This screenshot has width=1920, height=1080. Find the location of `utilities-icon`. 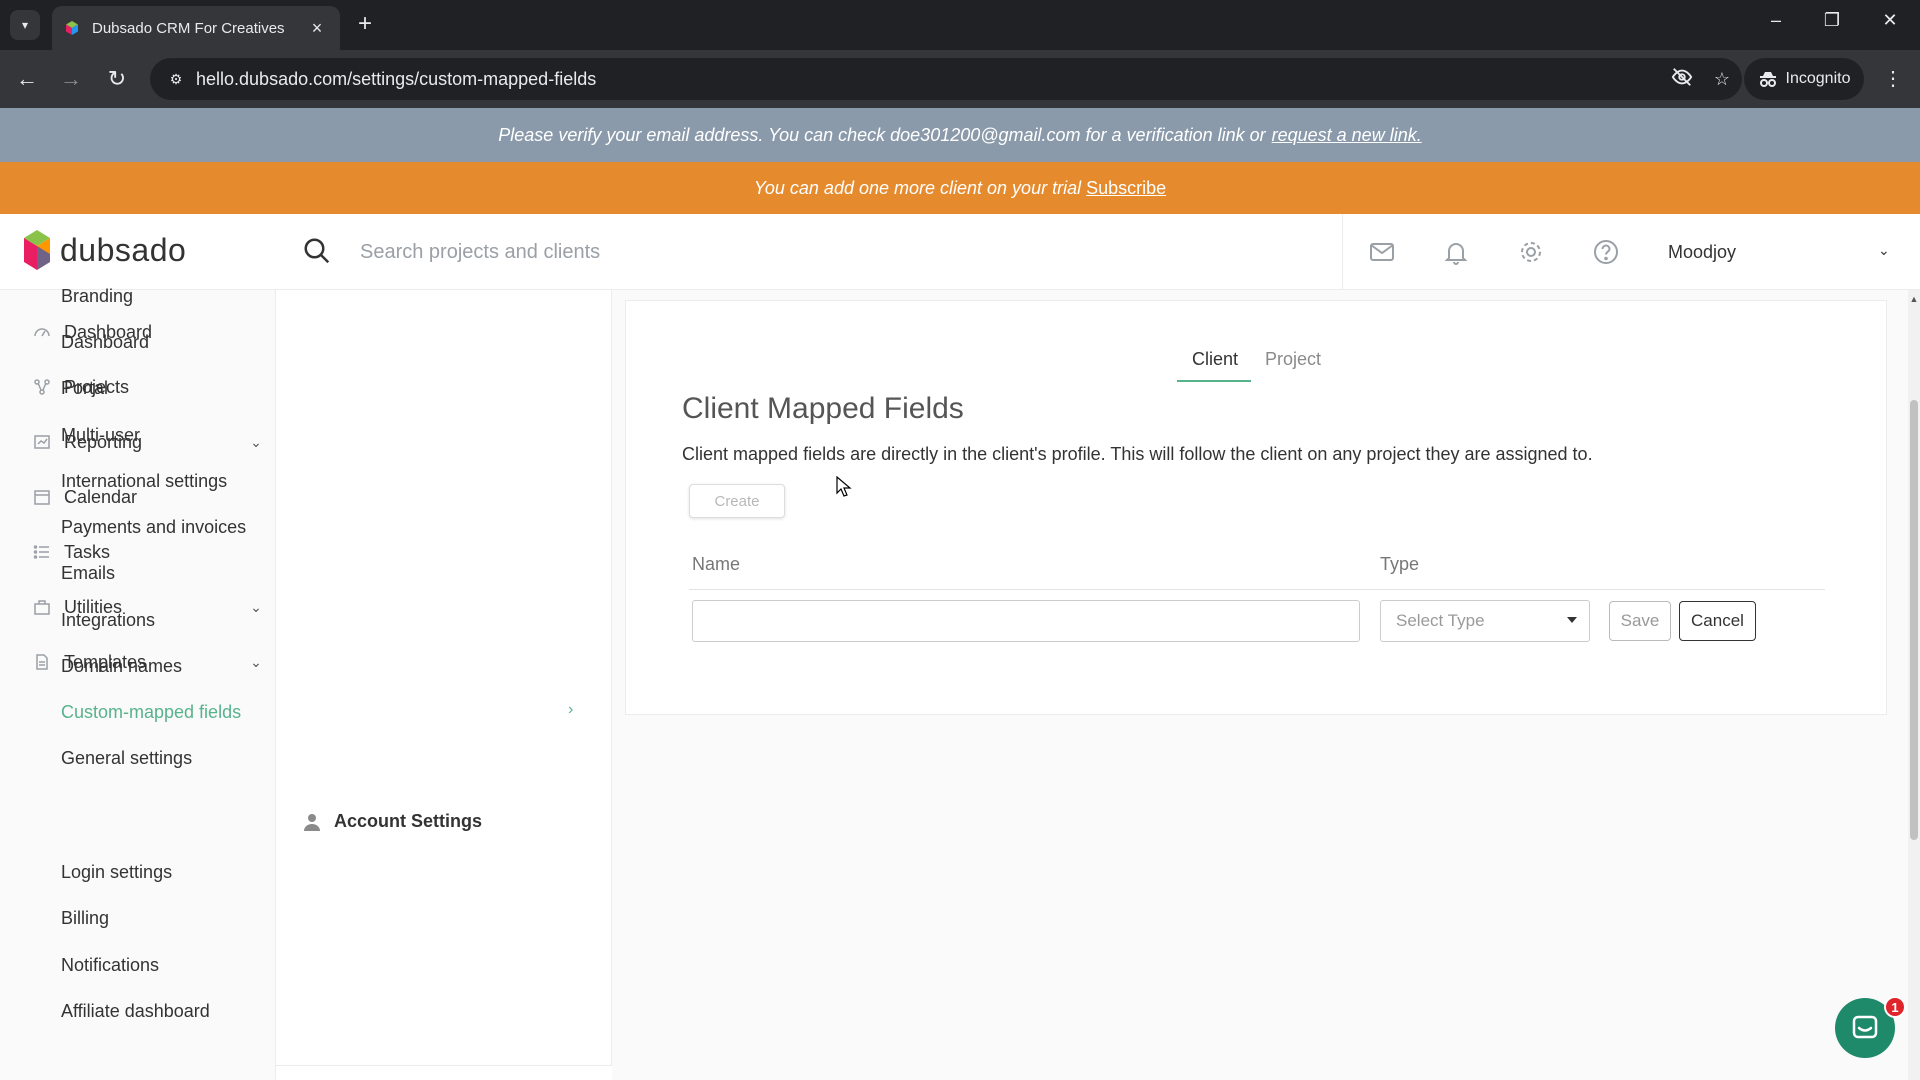

utilities-icon is located at coordinates (42, 607).